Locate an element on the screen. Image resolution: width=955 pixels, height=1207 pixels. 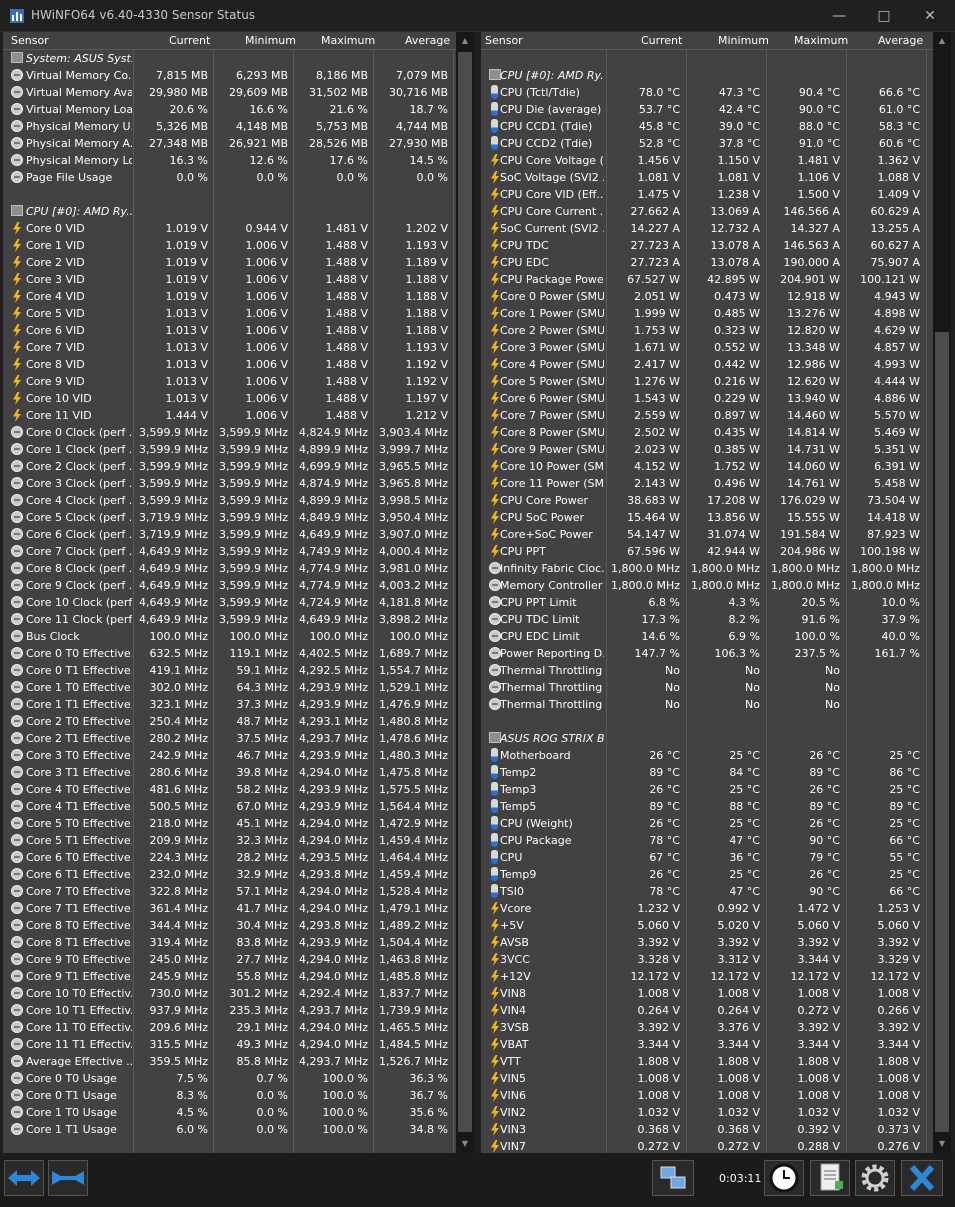
average-value: 4,003.2 MHz is located at coordinates (413, 585).